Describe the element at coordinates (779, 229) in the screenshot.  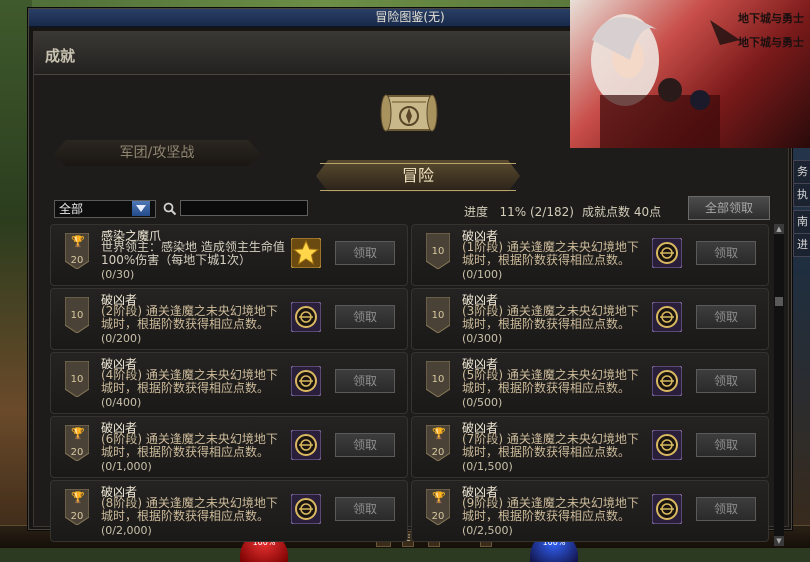
I see `scroll-up-icon: ▲` at that location.